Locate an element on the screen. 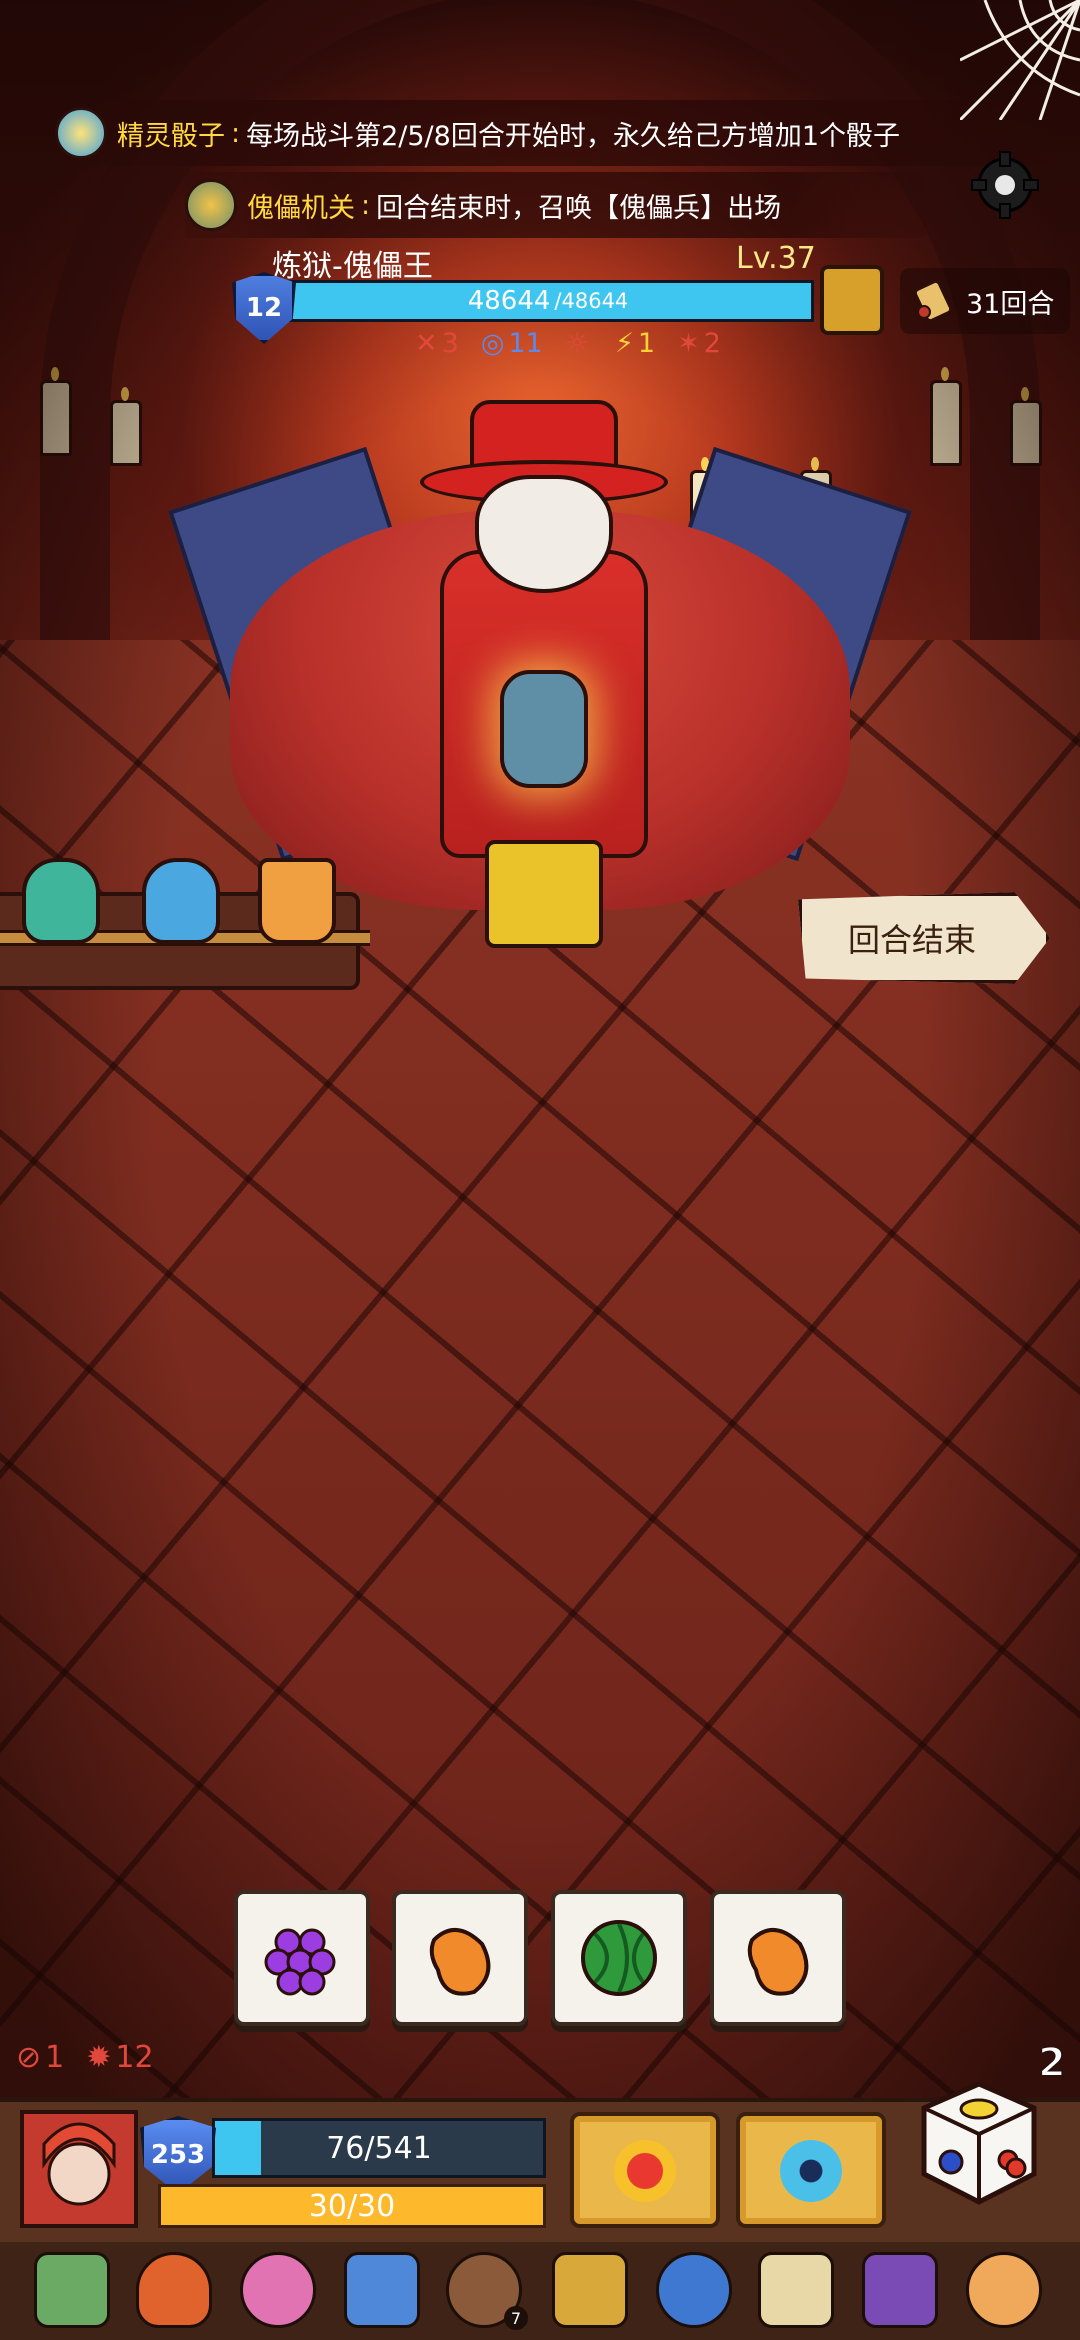 The image size is (1080, 2340). skill-card-water-drop is located at coordinates (811, 2170).